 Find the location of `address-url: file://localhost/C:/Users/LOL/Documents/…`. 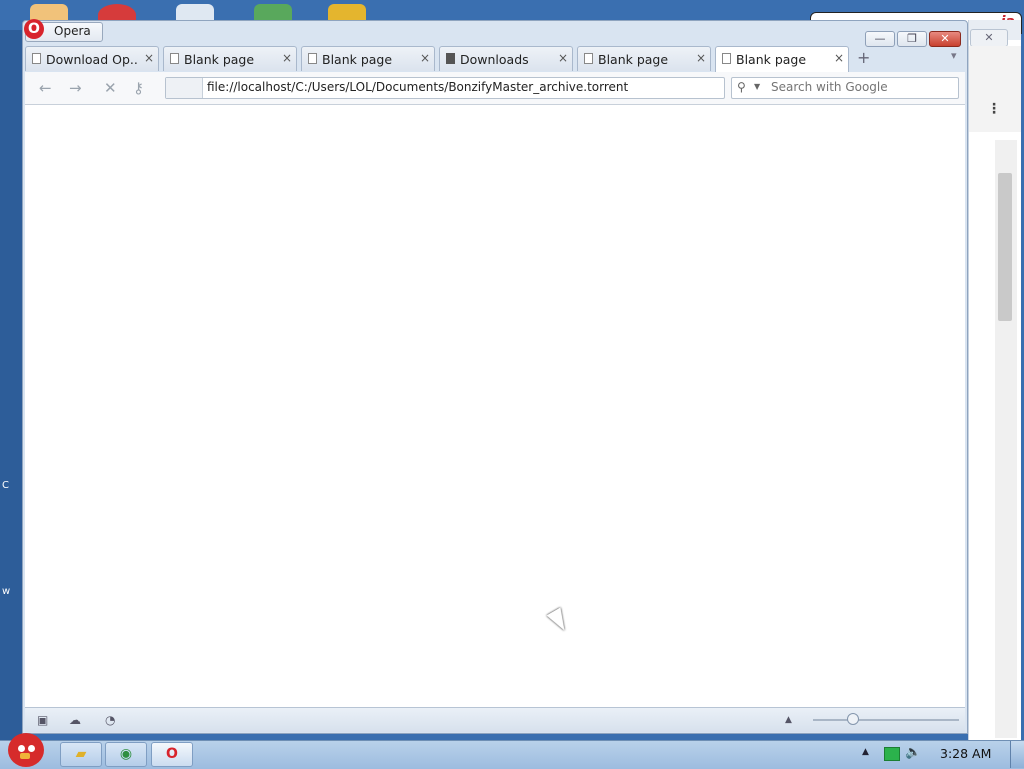

address-url: file://localhost/C:/Users/LOL/Documents/… is located at coordinates (417, 87).